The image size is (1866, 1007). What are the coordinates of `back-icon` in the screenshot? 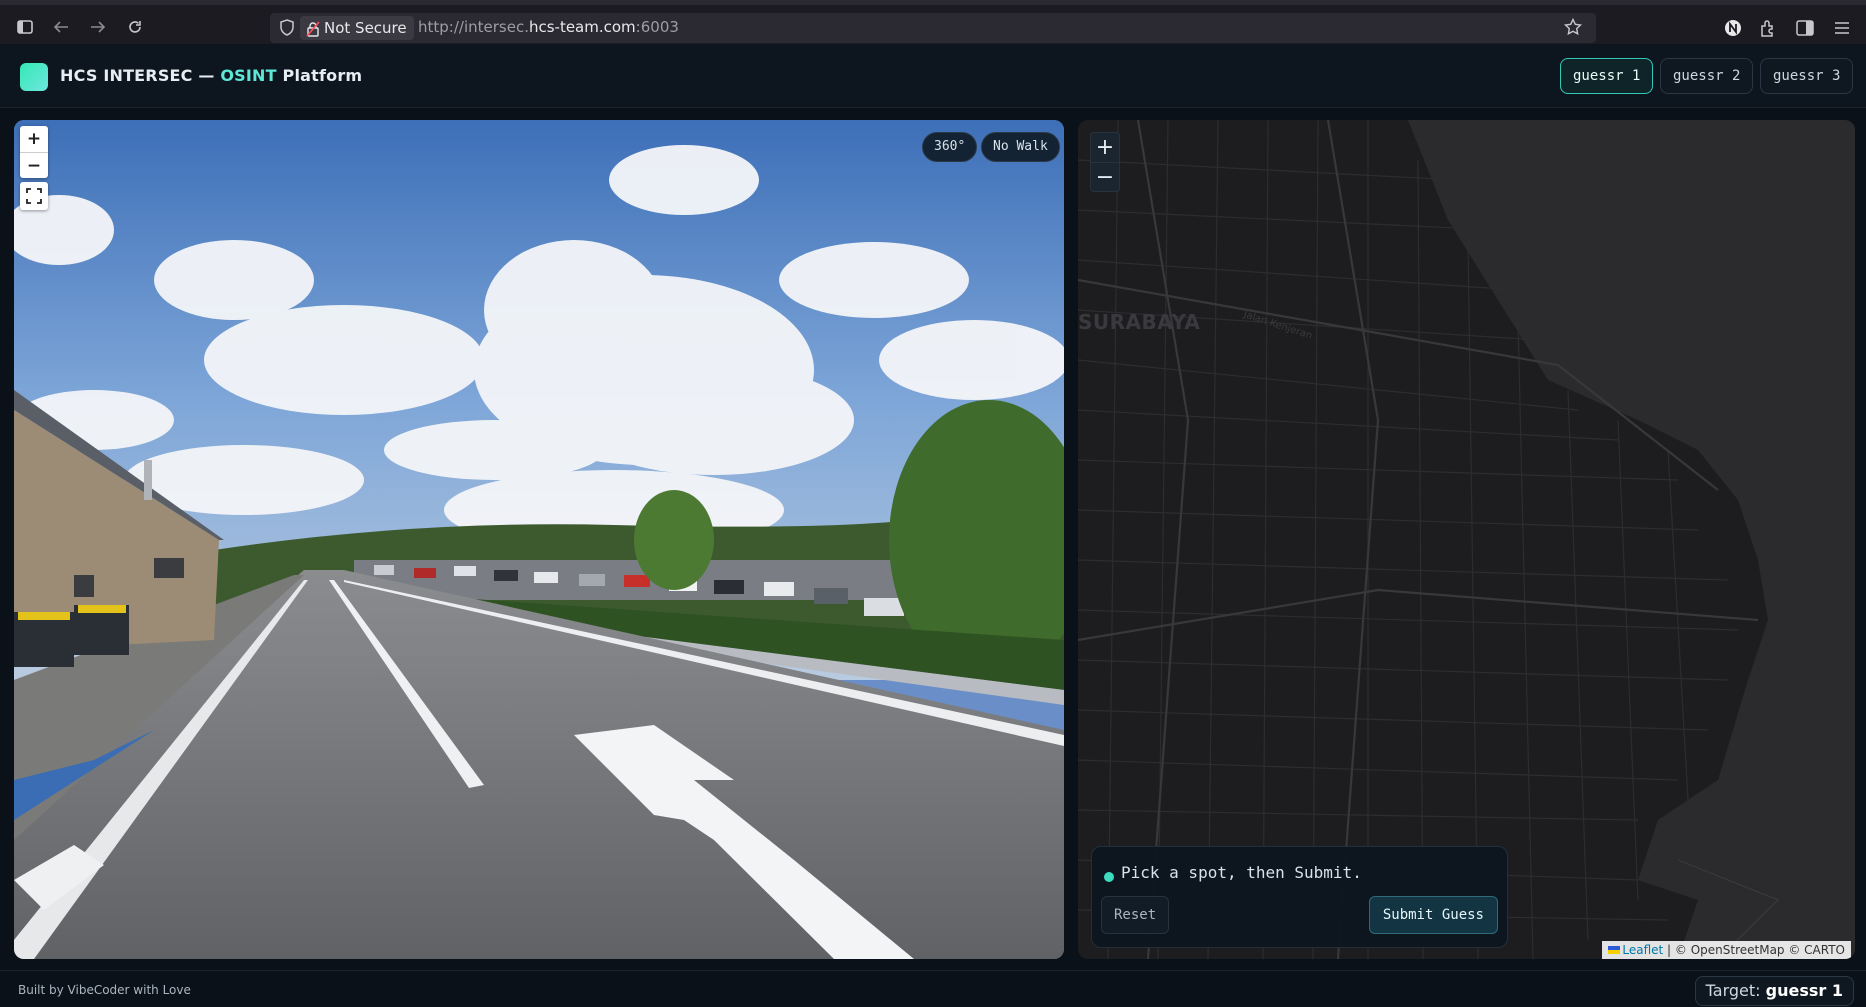 It's located at (61, 27).